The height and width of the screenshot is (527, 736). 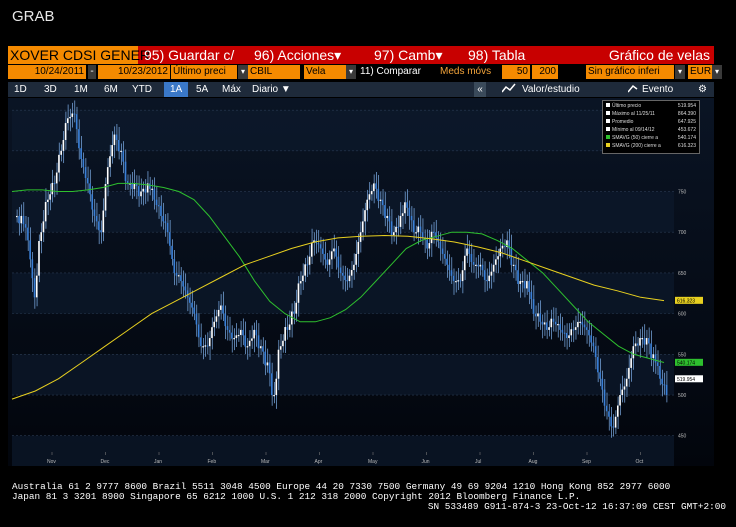 What do you see at coordinates (142, 89) in the screenshot?
I see `period-ytd: YTD` at bounding box center [142, 89].